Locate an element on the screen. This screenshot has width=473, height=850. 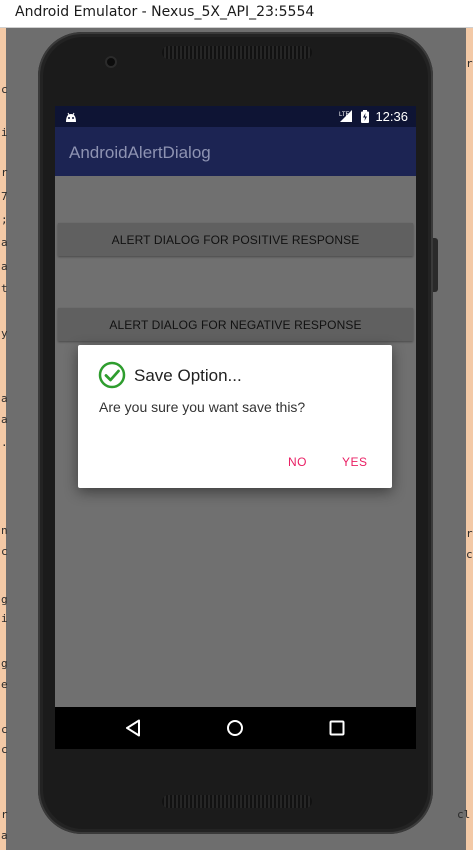
background-code-char: . is located at coordinates (4, 442).